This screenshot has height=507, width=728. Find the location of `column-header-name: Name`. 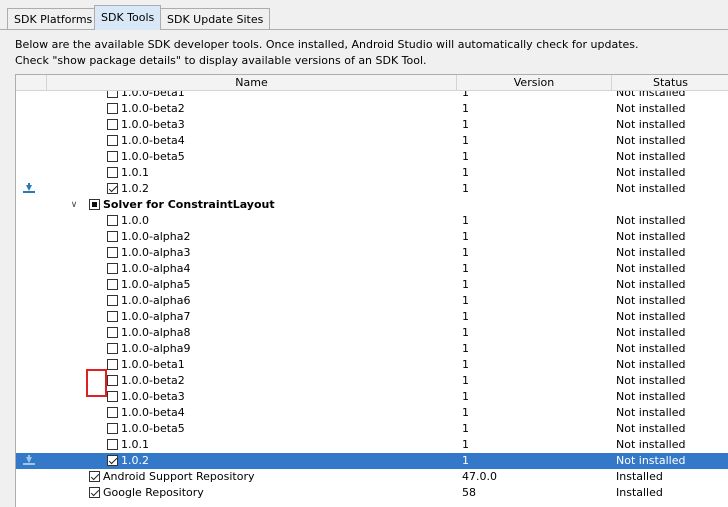

column-header-name: Name is located at coordinates (252, 82).